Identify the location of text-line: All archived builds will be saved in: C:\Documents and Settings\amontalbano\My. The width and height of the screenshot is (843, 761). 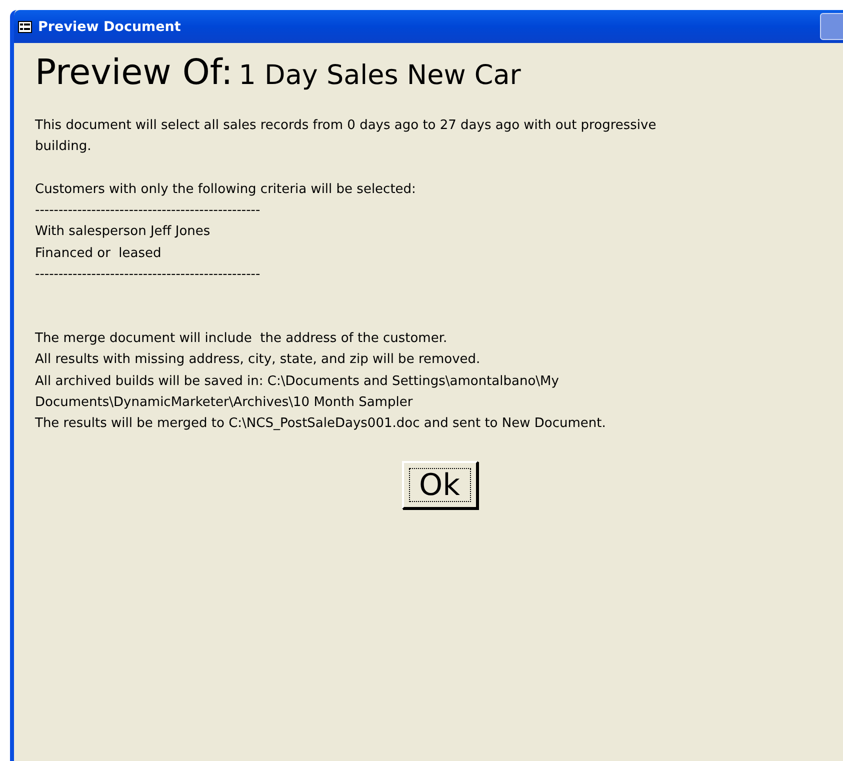
(297, 381).